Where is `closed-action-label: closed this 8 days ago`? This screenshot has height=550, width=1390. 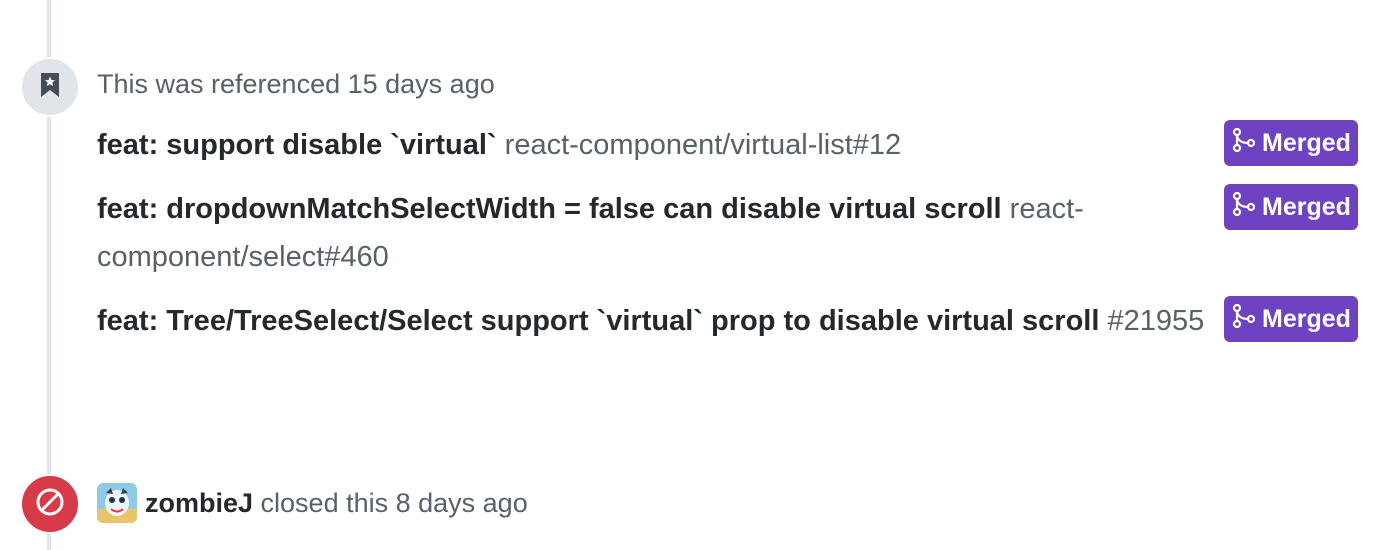 closed-action-label: closed this 8 days ago is located at coordinates (394, 502).